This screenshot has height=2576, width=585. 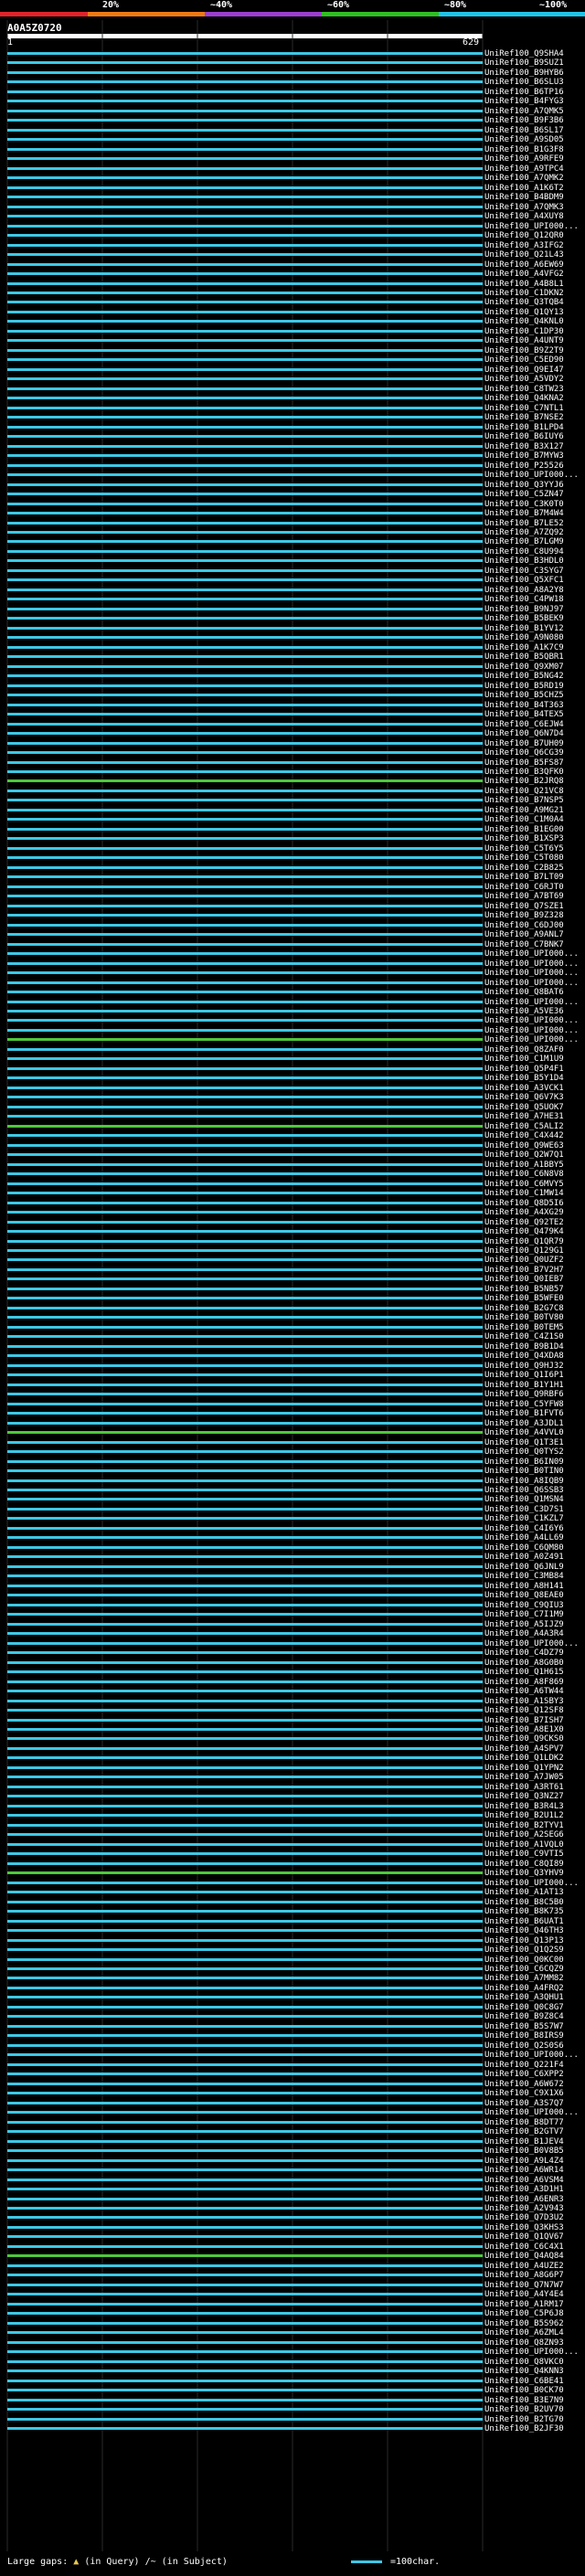 What do you see at coordinates (524, 2227) in the screenshot?
I see `hit-label-227: UniRef100_Q3KHS3` at bounding box center [524, 2227].